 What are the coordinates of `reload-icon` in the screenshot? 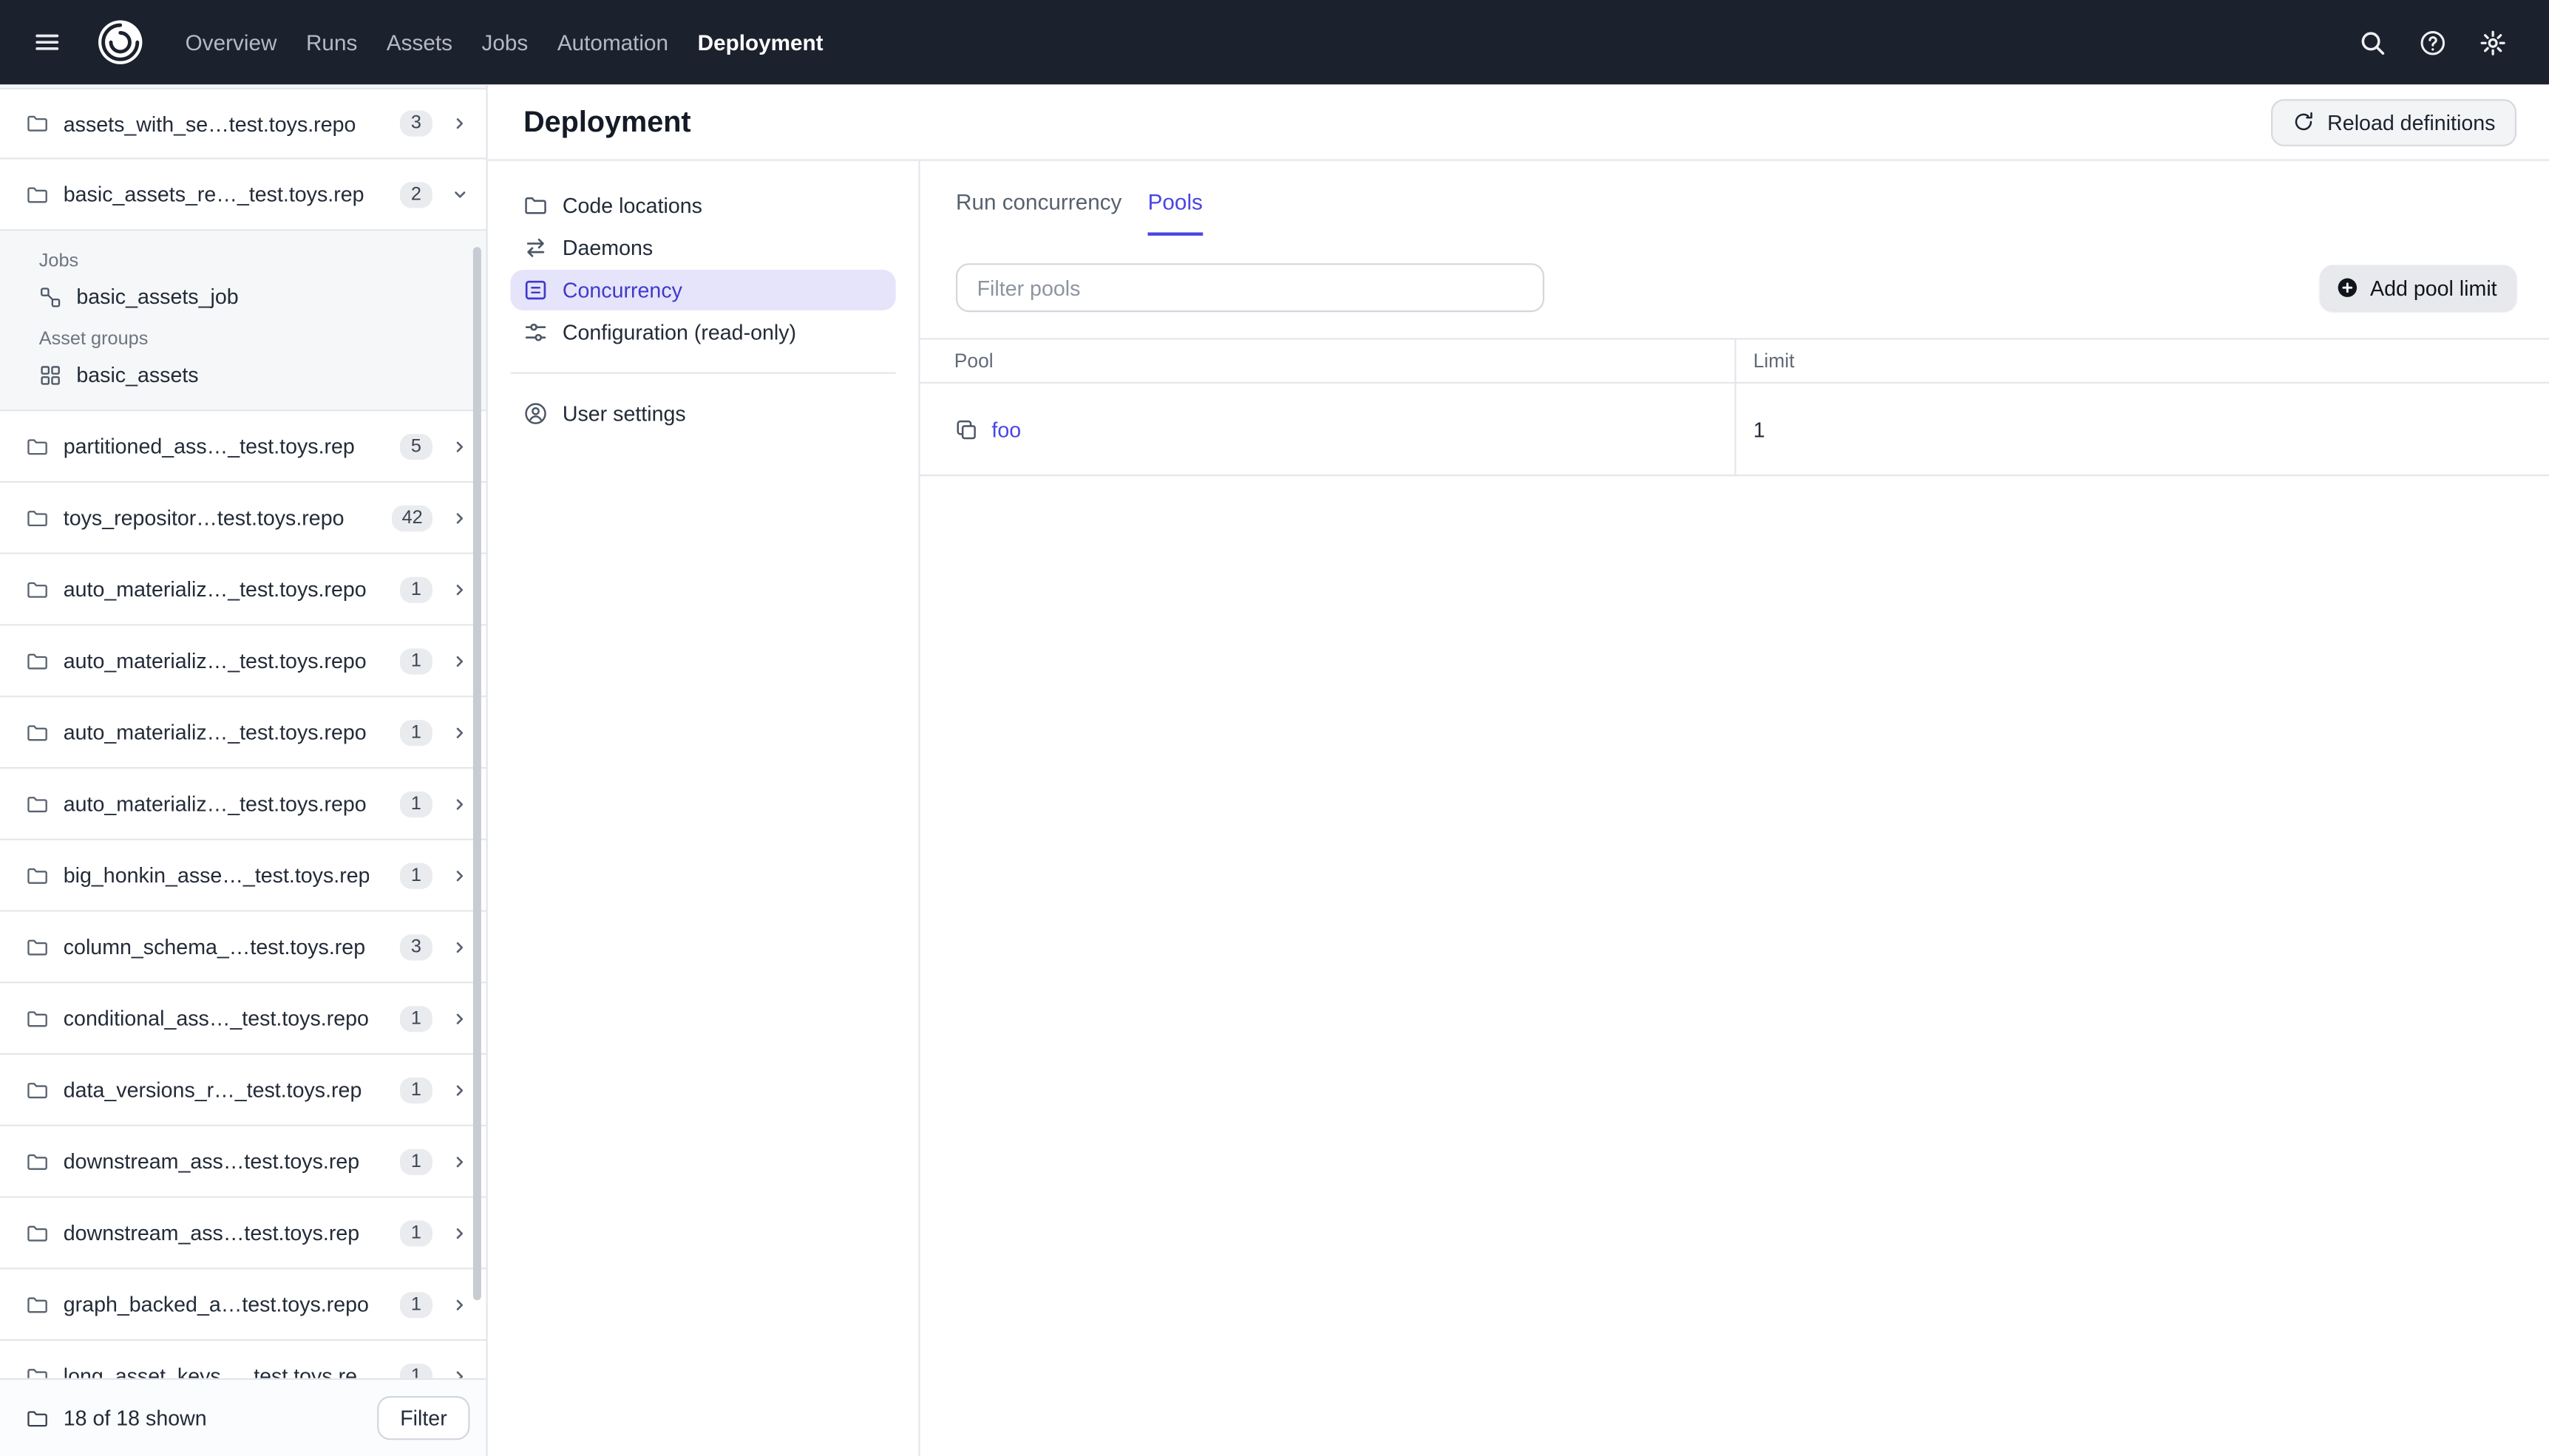 It's located at (2303, 122).